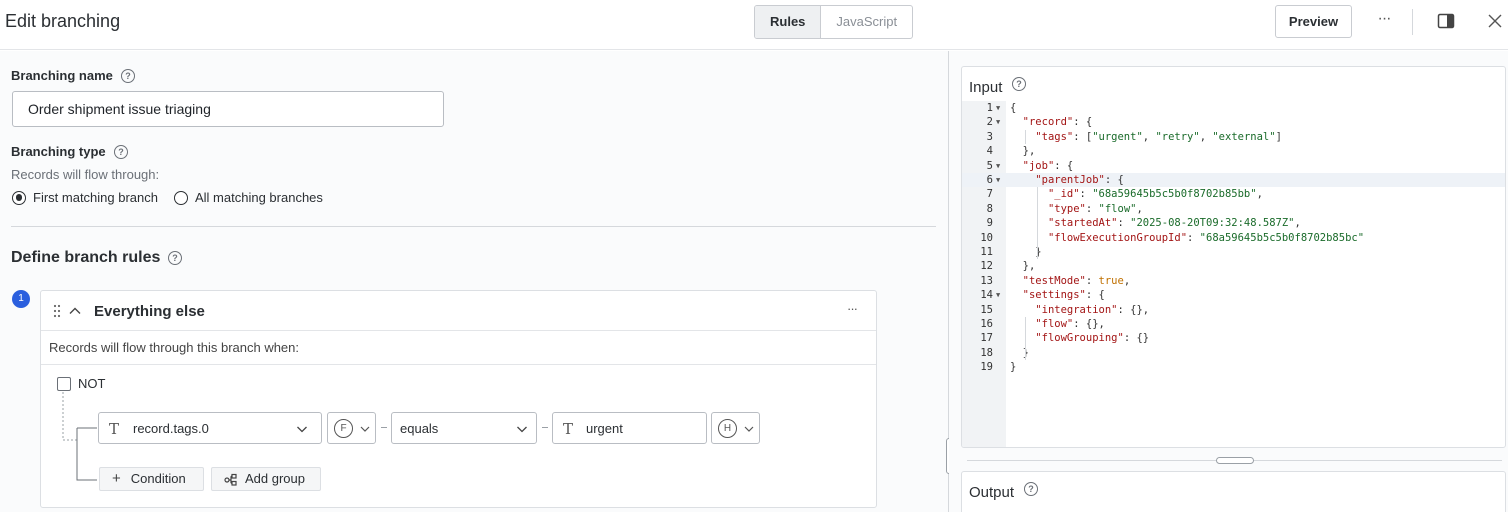 The height and width of the screenshot is (512, 1508). What do you see at coordinates (75, 311) in the screenshot?
I see `collapse-chevron-icon` at bounding box center [75, 311].